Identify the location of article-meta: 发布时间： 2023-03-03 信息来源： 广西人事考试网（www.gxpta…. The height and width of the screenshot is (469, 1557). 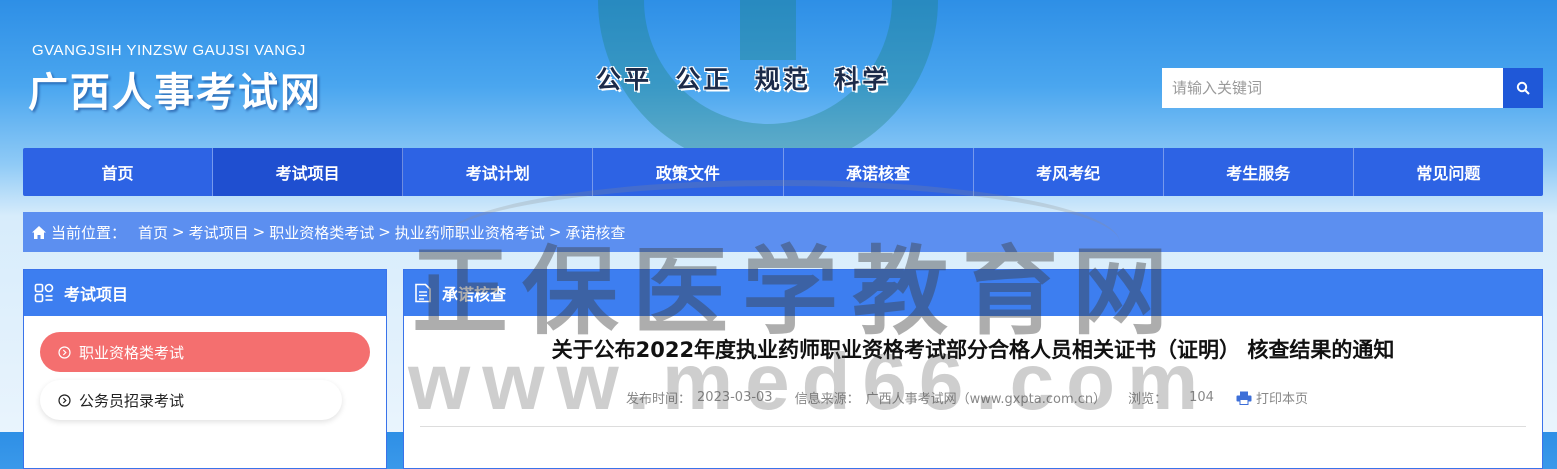
(973, 397).